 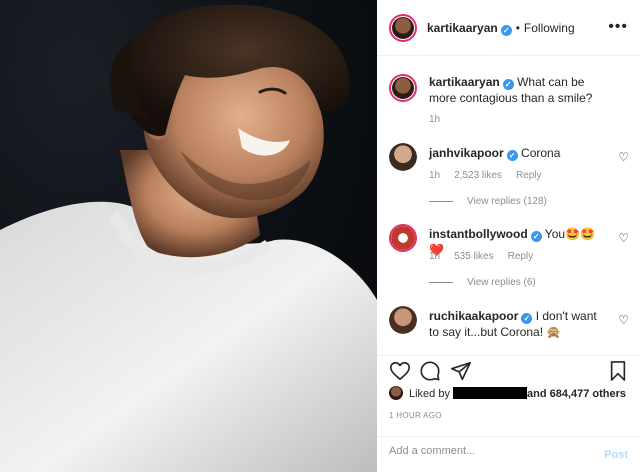 I want to click on post-header: kartikaaryan ✓ • Following •••, so click(x=508, y=28).